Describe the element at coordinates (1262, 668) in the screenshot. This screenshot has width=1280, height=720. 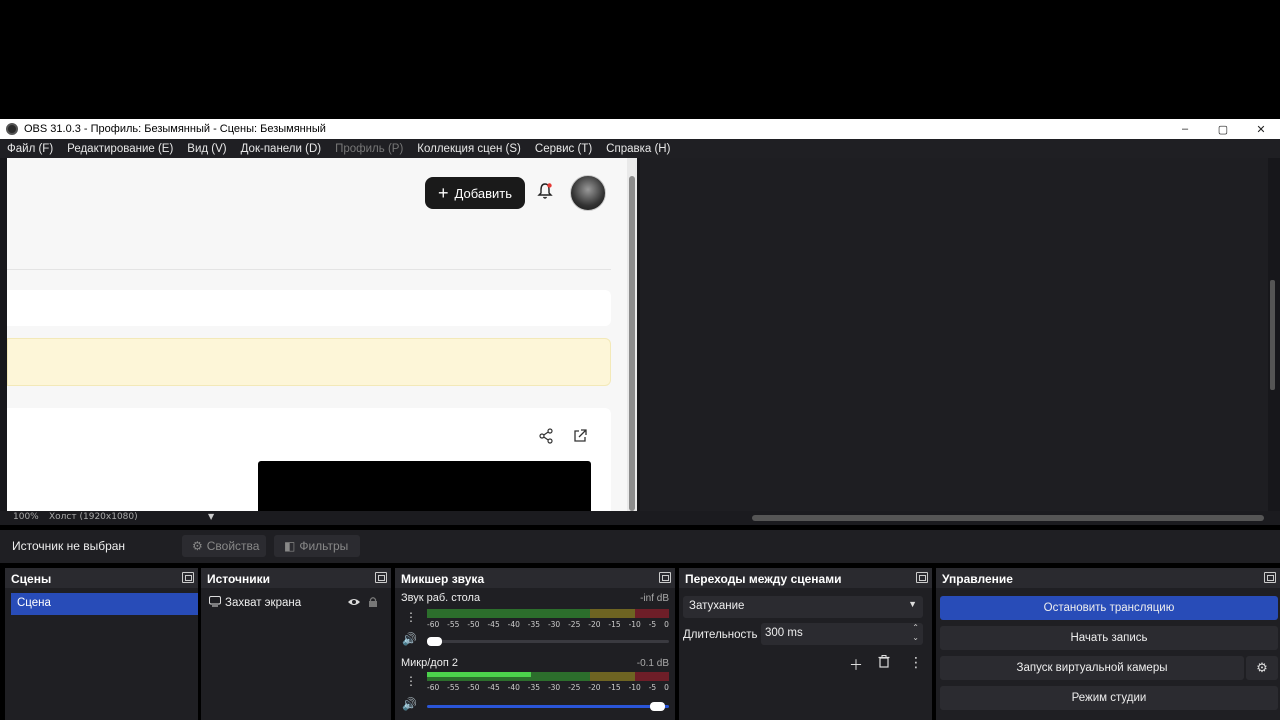
I see `virtual-camera-settings-gear-icon: ⚙` at that location.